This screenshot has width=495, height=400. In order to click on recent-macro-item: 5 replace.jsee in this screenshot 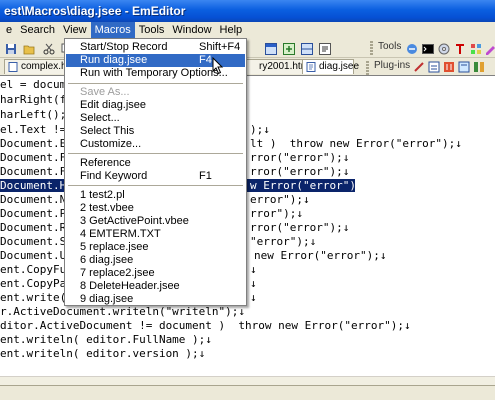, I will do `click(155, 247)`.